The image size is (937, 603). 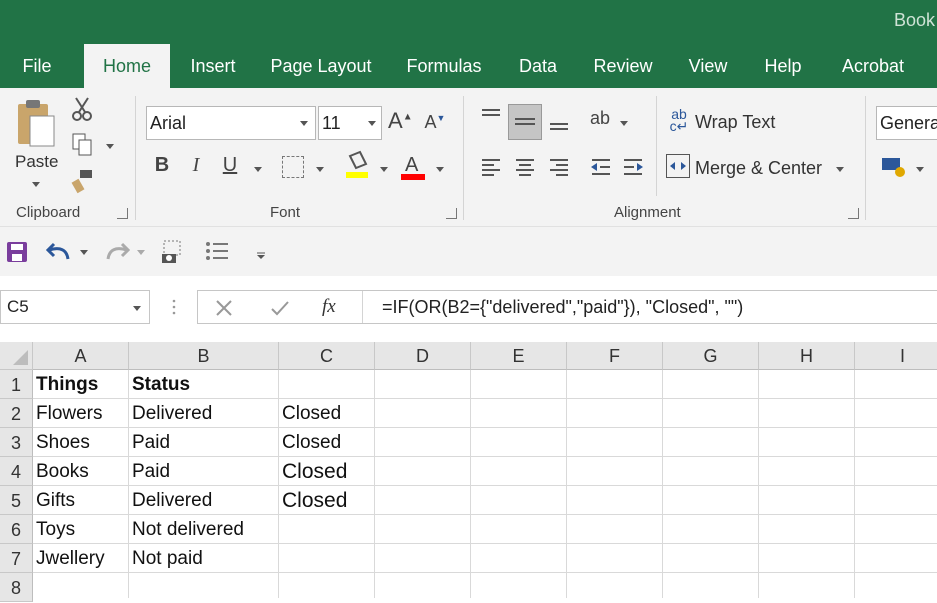 What do you see at coordinates (357, 165) in the screenshot?
I see `fill-color-icon` at bounding box center [357, 165].